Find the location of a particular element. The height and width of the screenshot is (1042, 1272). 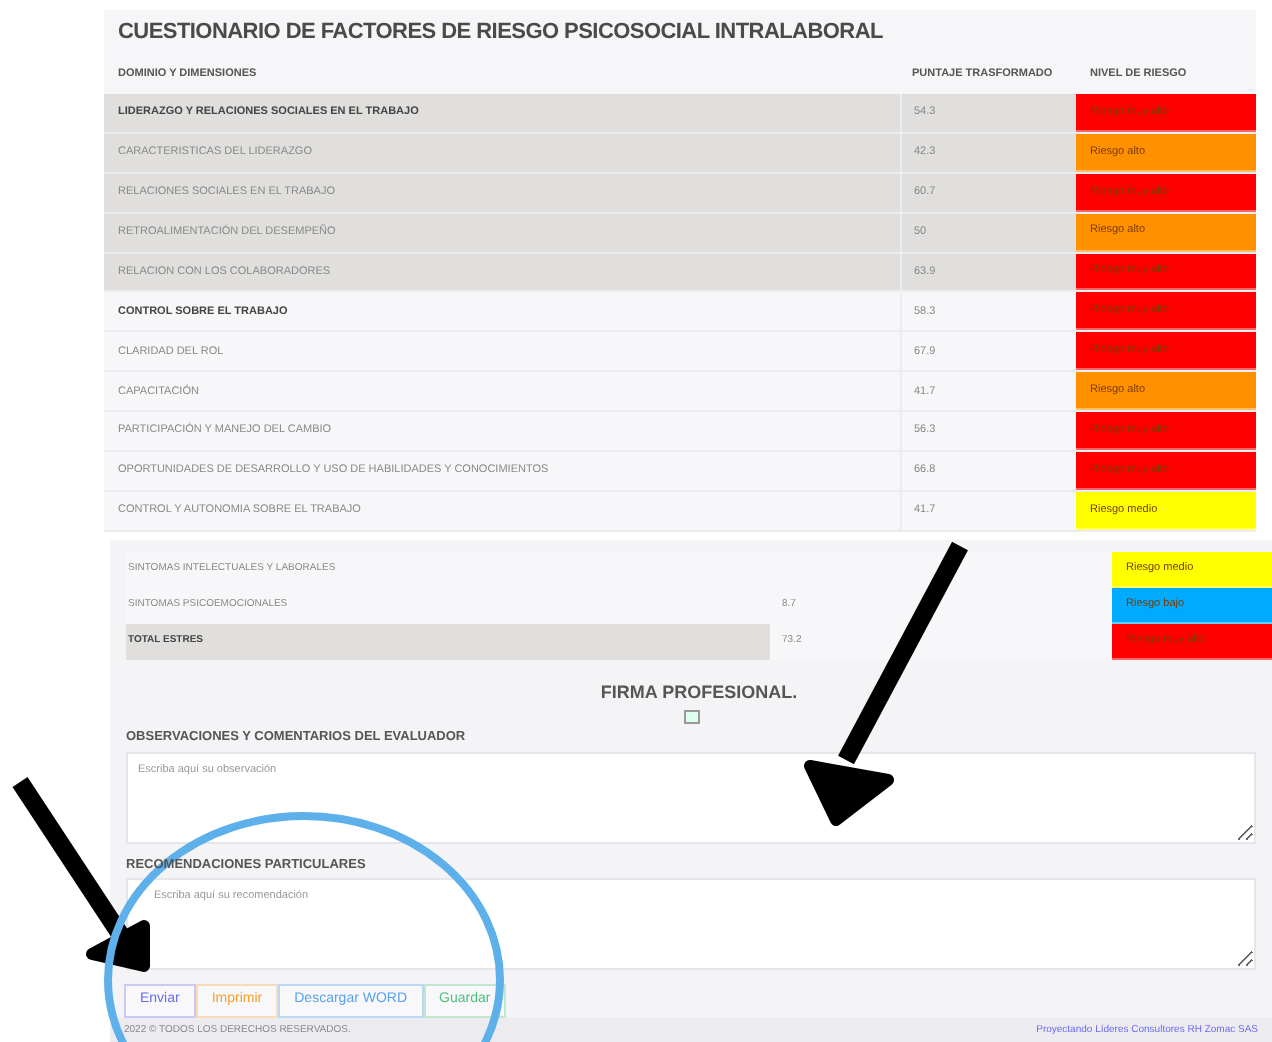

section-title: FIRMA PROFESIONAL. is located at coordinates (699, 692).